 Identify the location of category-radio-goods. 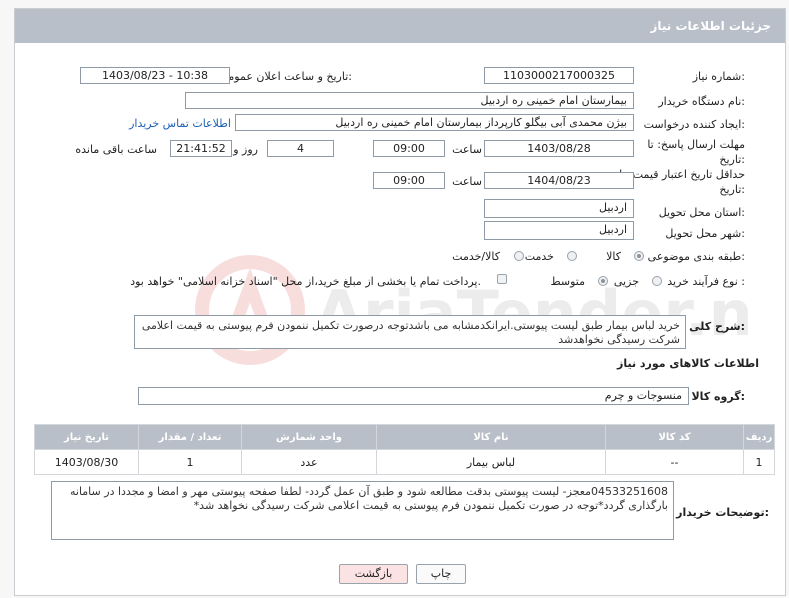
(639, 256).